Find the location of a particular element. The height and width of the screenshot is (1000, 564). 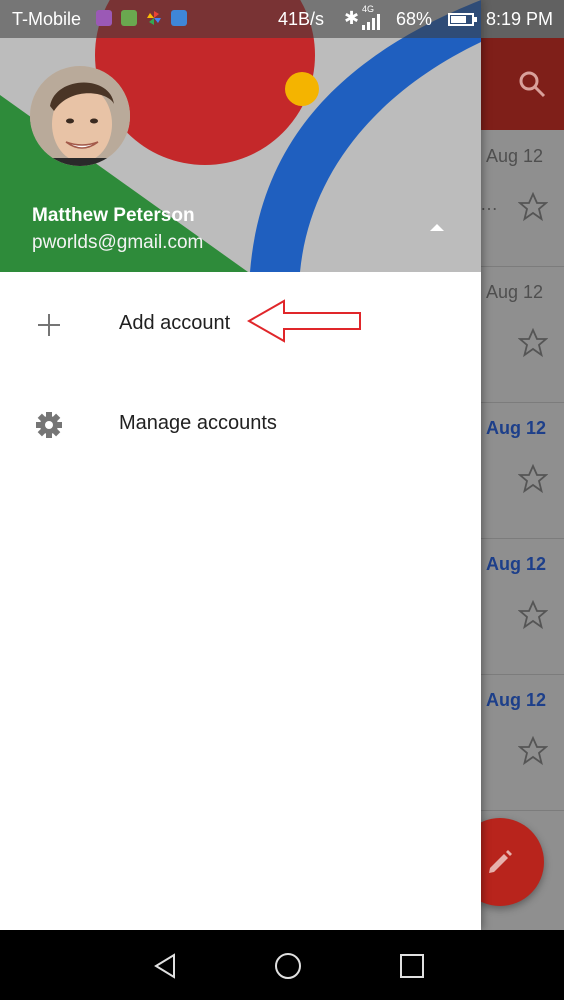

network-speed: 41B/s is located at coordinates (301, 19).